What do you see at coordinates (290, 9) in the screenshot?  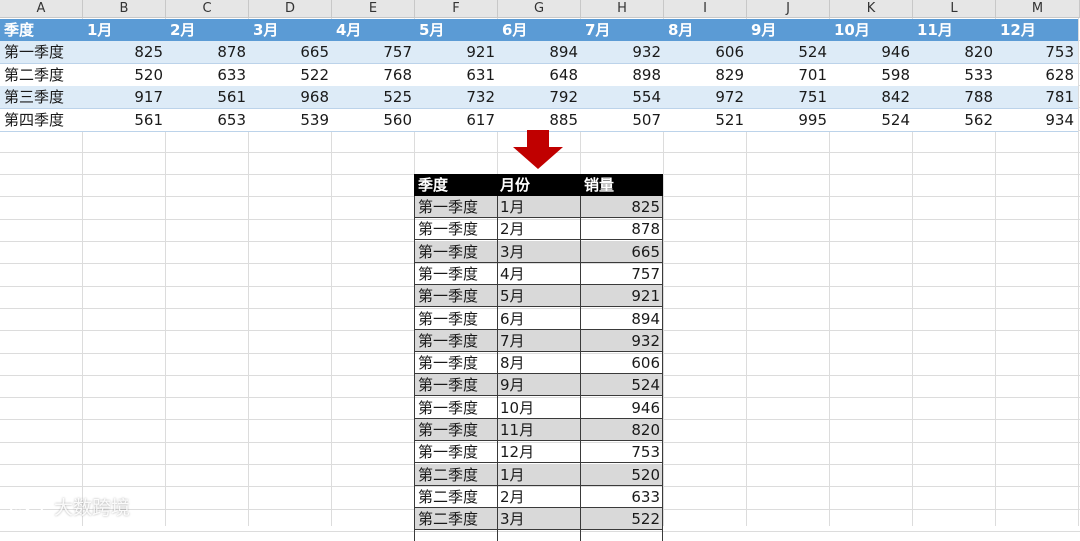 I see `column-header-d: D` at bounding box center [290, 9].